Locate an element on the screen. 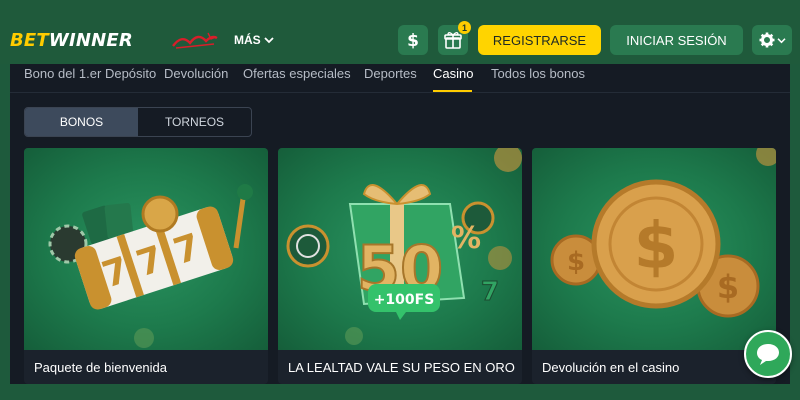  deposit-button: $ is located at coordinates (413, 40).